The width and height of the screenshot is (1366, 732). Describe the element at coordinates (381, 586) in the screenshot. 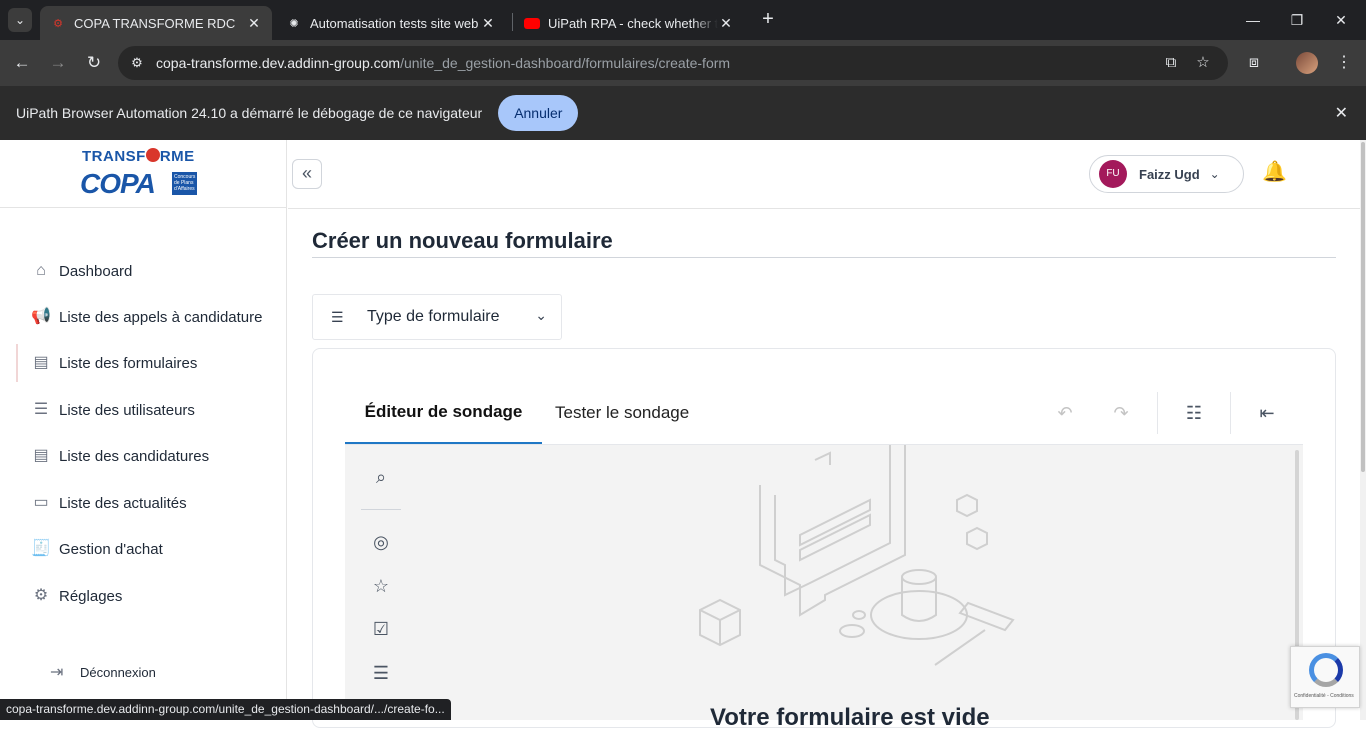

I see `rating-star-icon: ☆` at that location.